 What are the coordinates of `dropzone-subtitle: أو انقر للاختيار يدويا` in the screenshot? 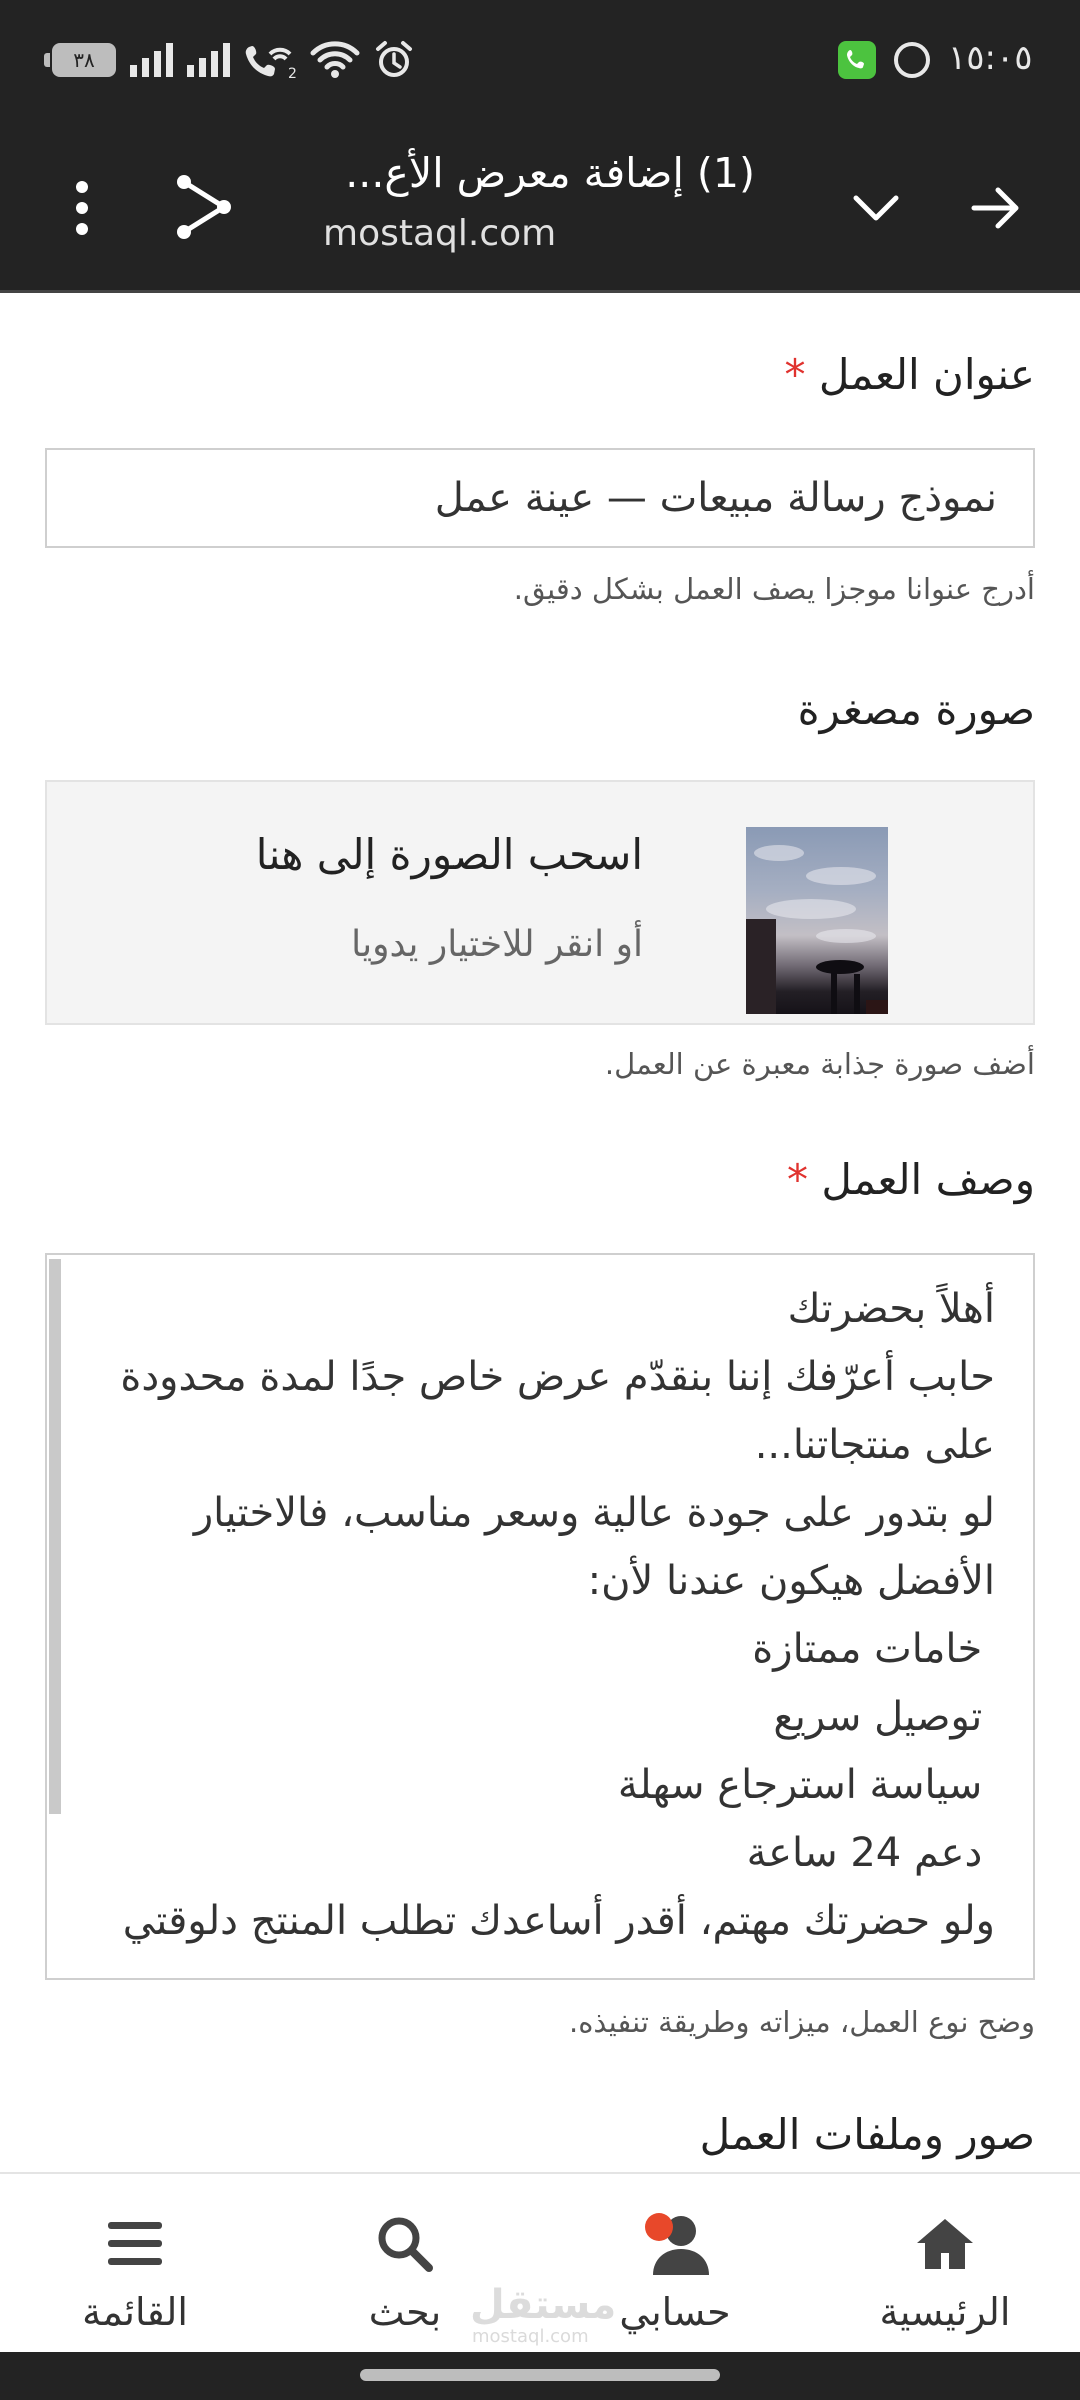 It's located at (497, 944).